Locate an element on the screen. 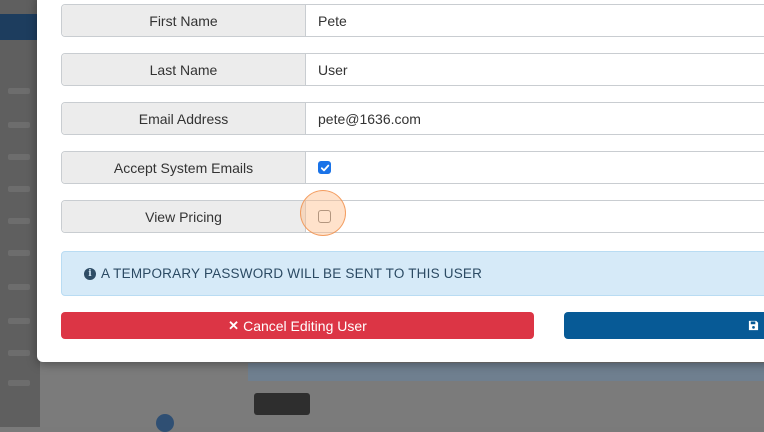 This screenshot has width=764, height=432. email-label: Email Address is located at coordinates (184, 118).